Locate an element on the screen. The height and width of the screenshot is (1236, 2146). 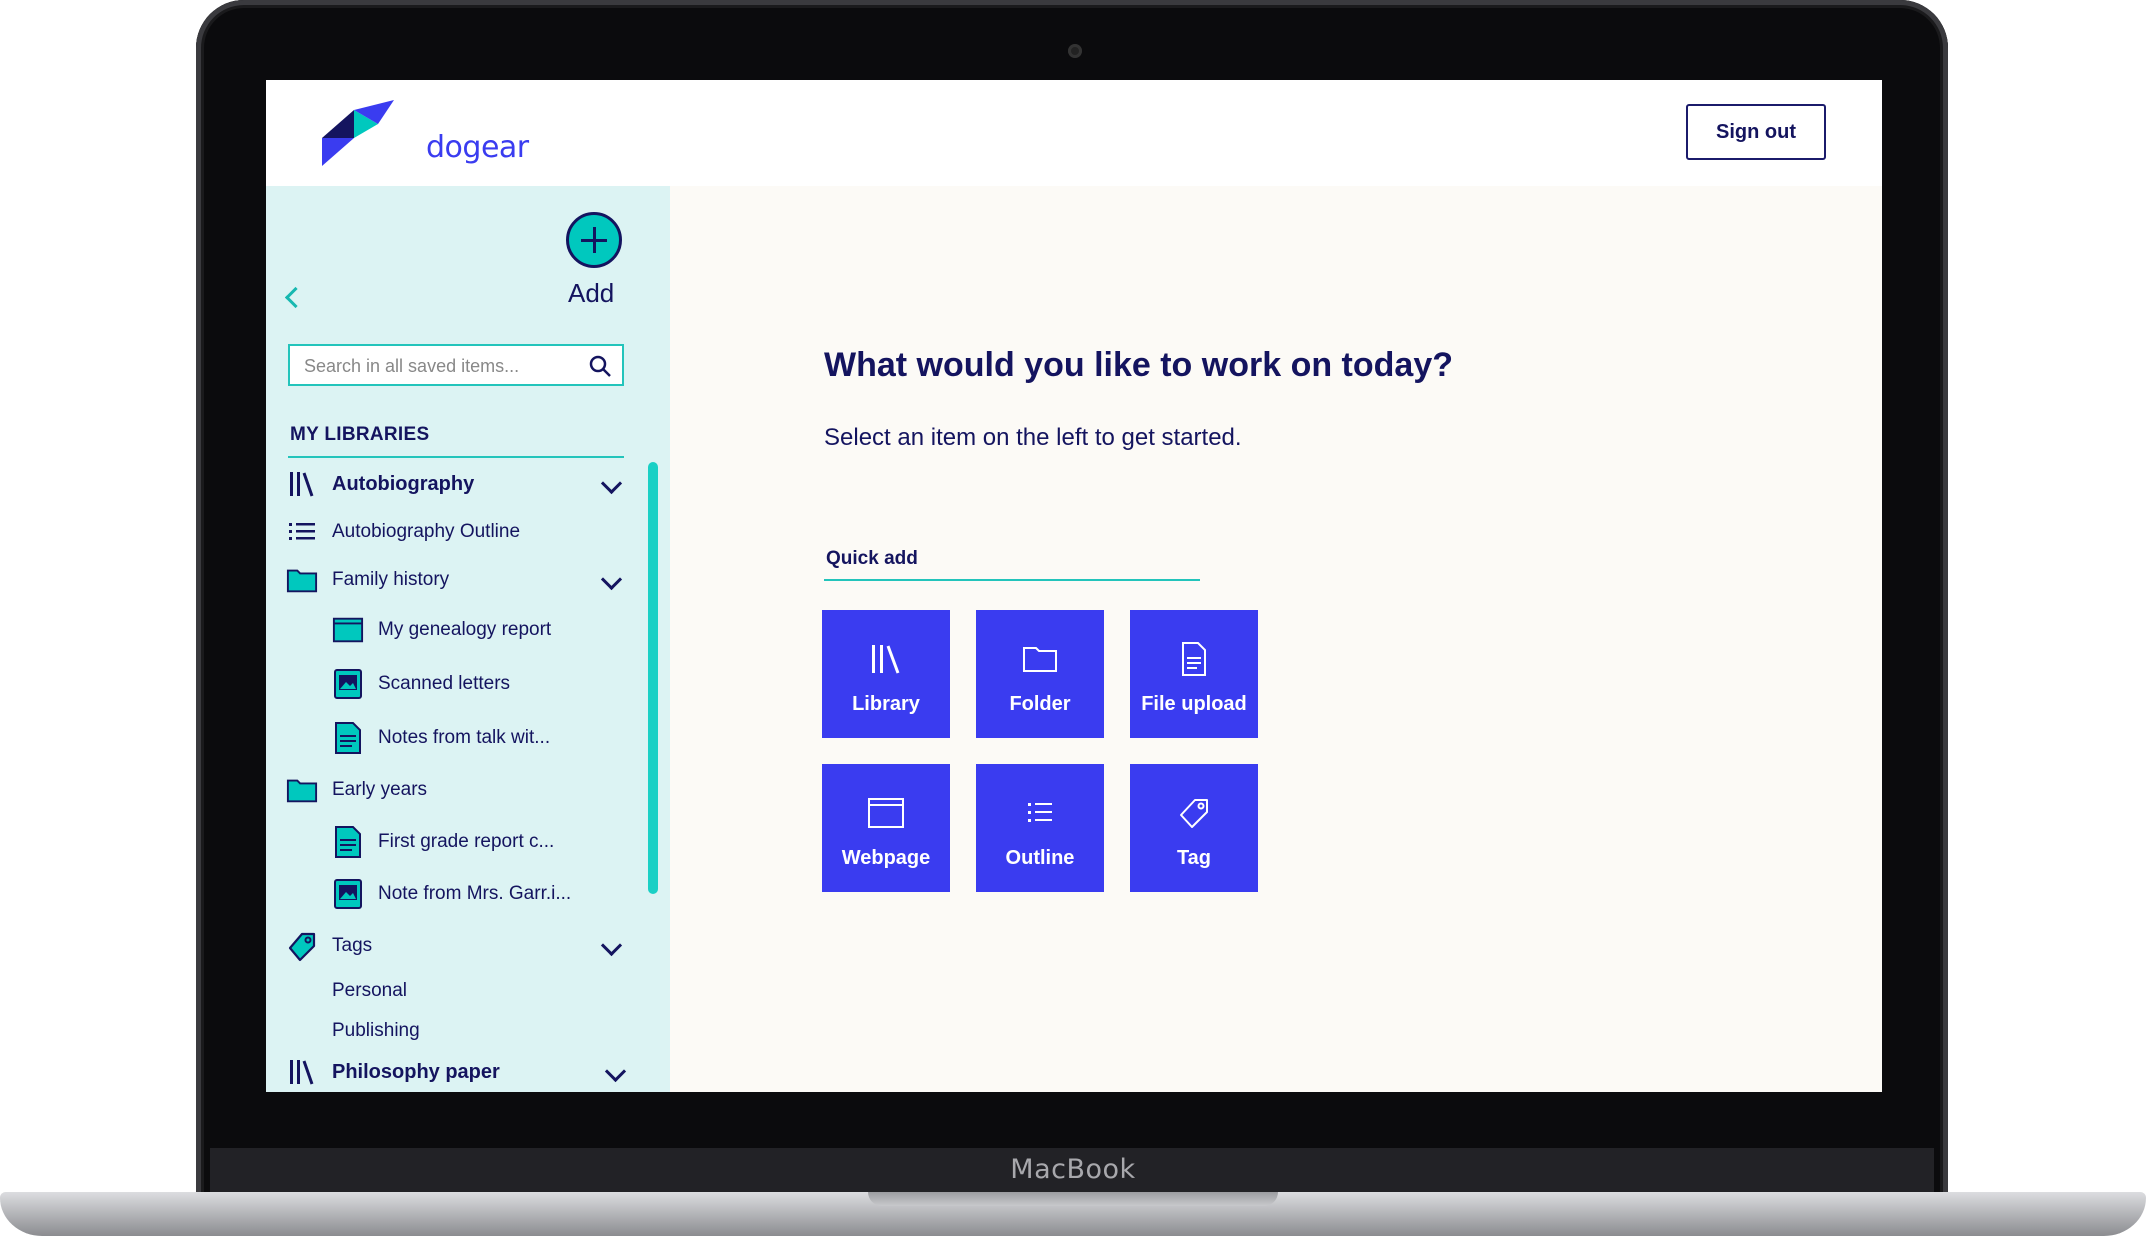
library-item-label: Autobiography is located at coordinates (403, 483).